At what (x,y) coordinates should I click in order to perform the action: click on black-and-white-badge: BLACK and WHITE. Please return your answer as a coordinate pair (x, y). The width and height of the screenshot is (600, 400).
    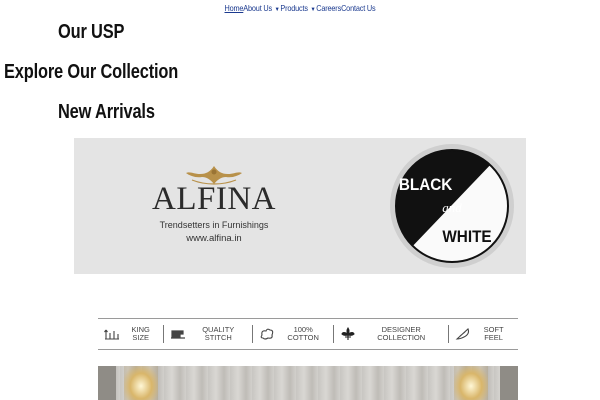
    Looking at the image, I should click on (452, 206).